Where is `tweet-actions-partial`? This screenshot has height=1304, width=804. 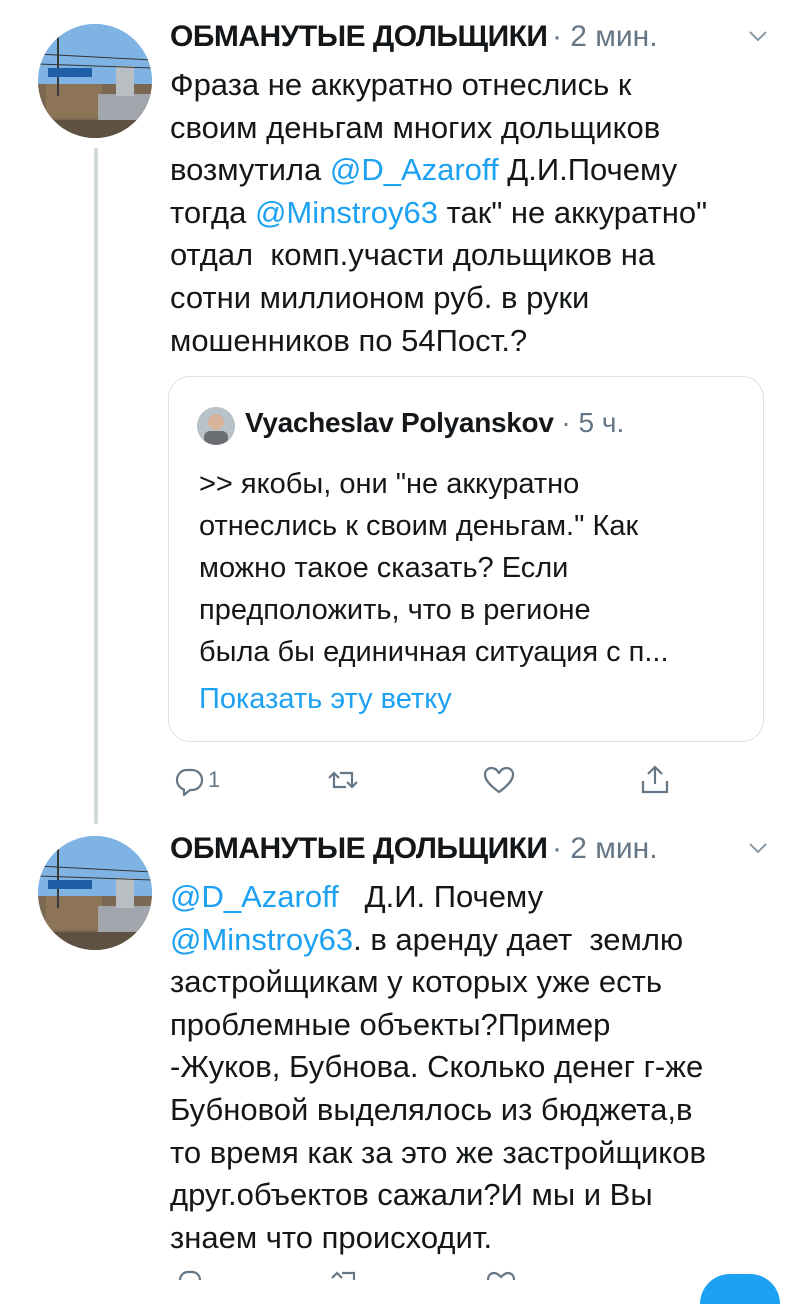
tweet-actions-partial is located at coordinates (475, 1286).